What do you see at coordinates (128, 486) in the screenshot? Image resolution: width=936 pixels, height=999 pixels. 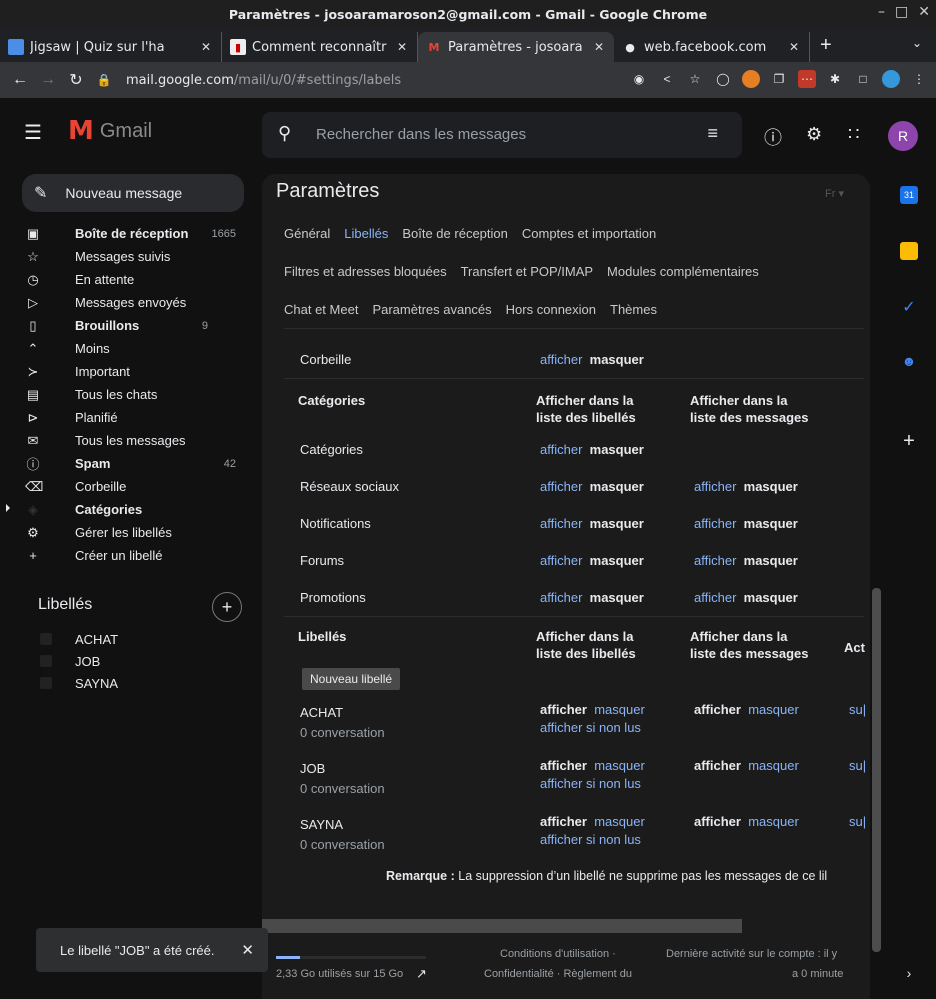 I see `sidebar-item-trash: ⌫ Corbeille` at bounding box center [128, 486].